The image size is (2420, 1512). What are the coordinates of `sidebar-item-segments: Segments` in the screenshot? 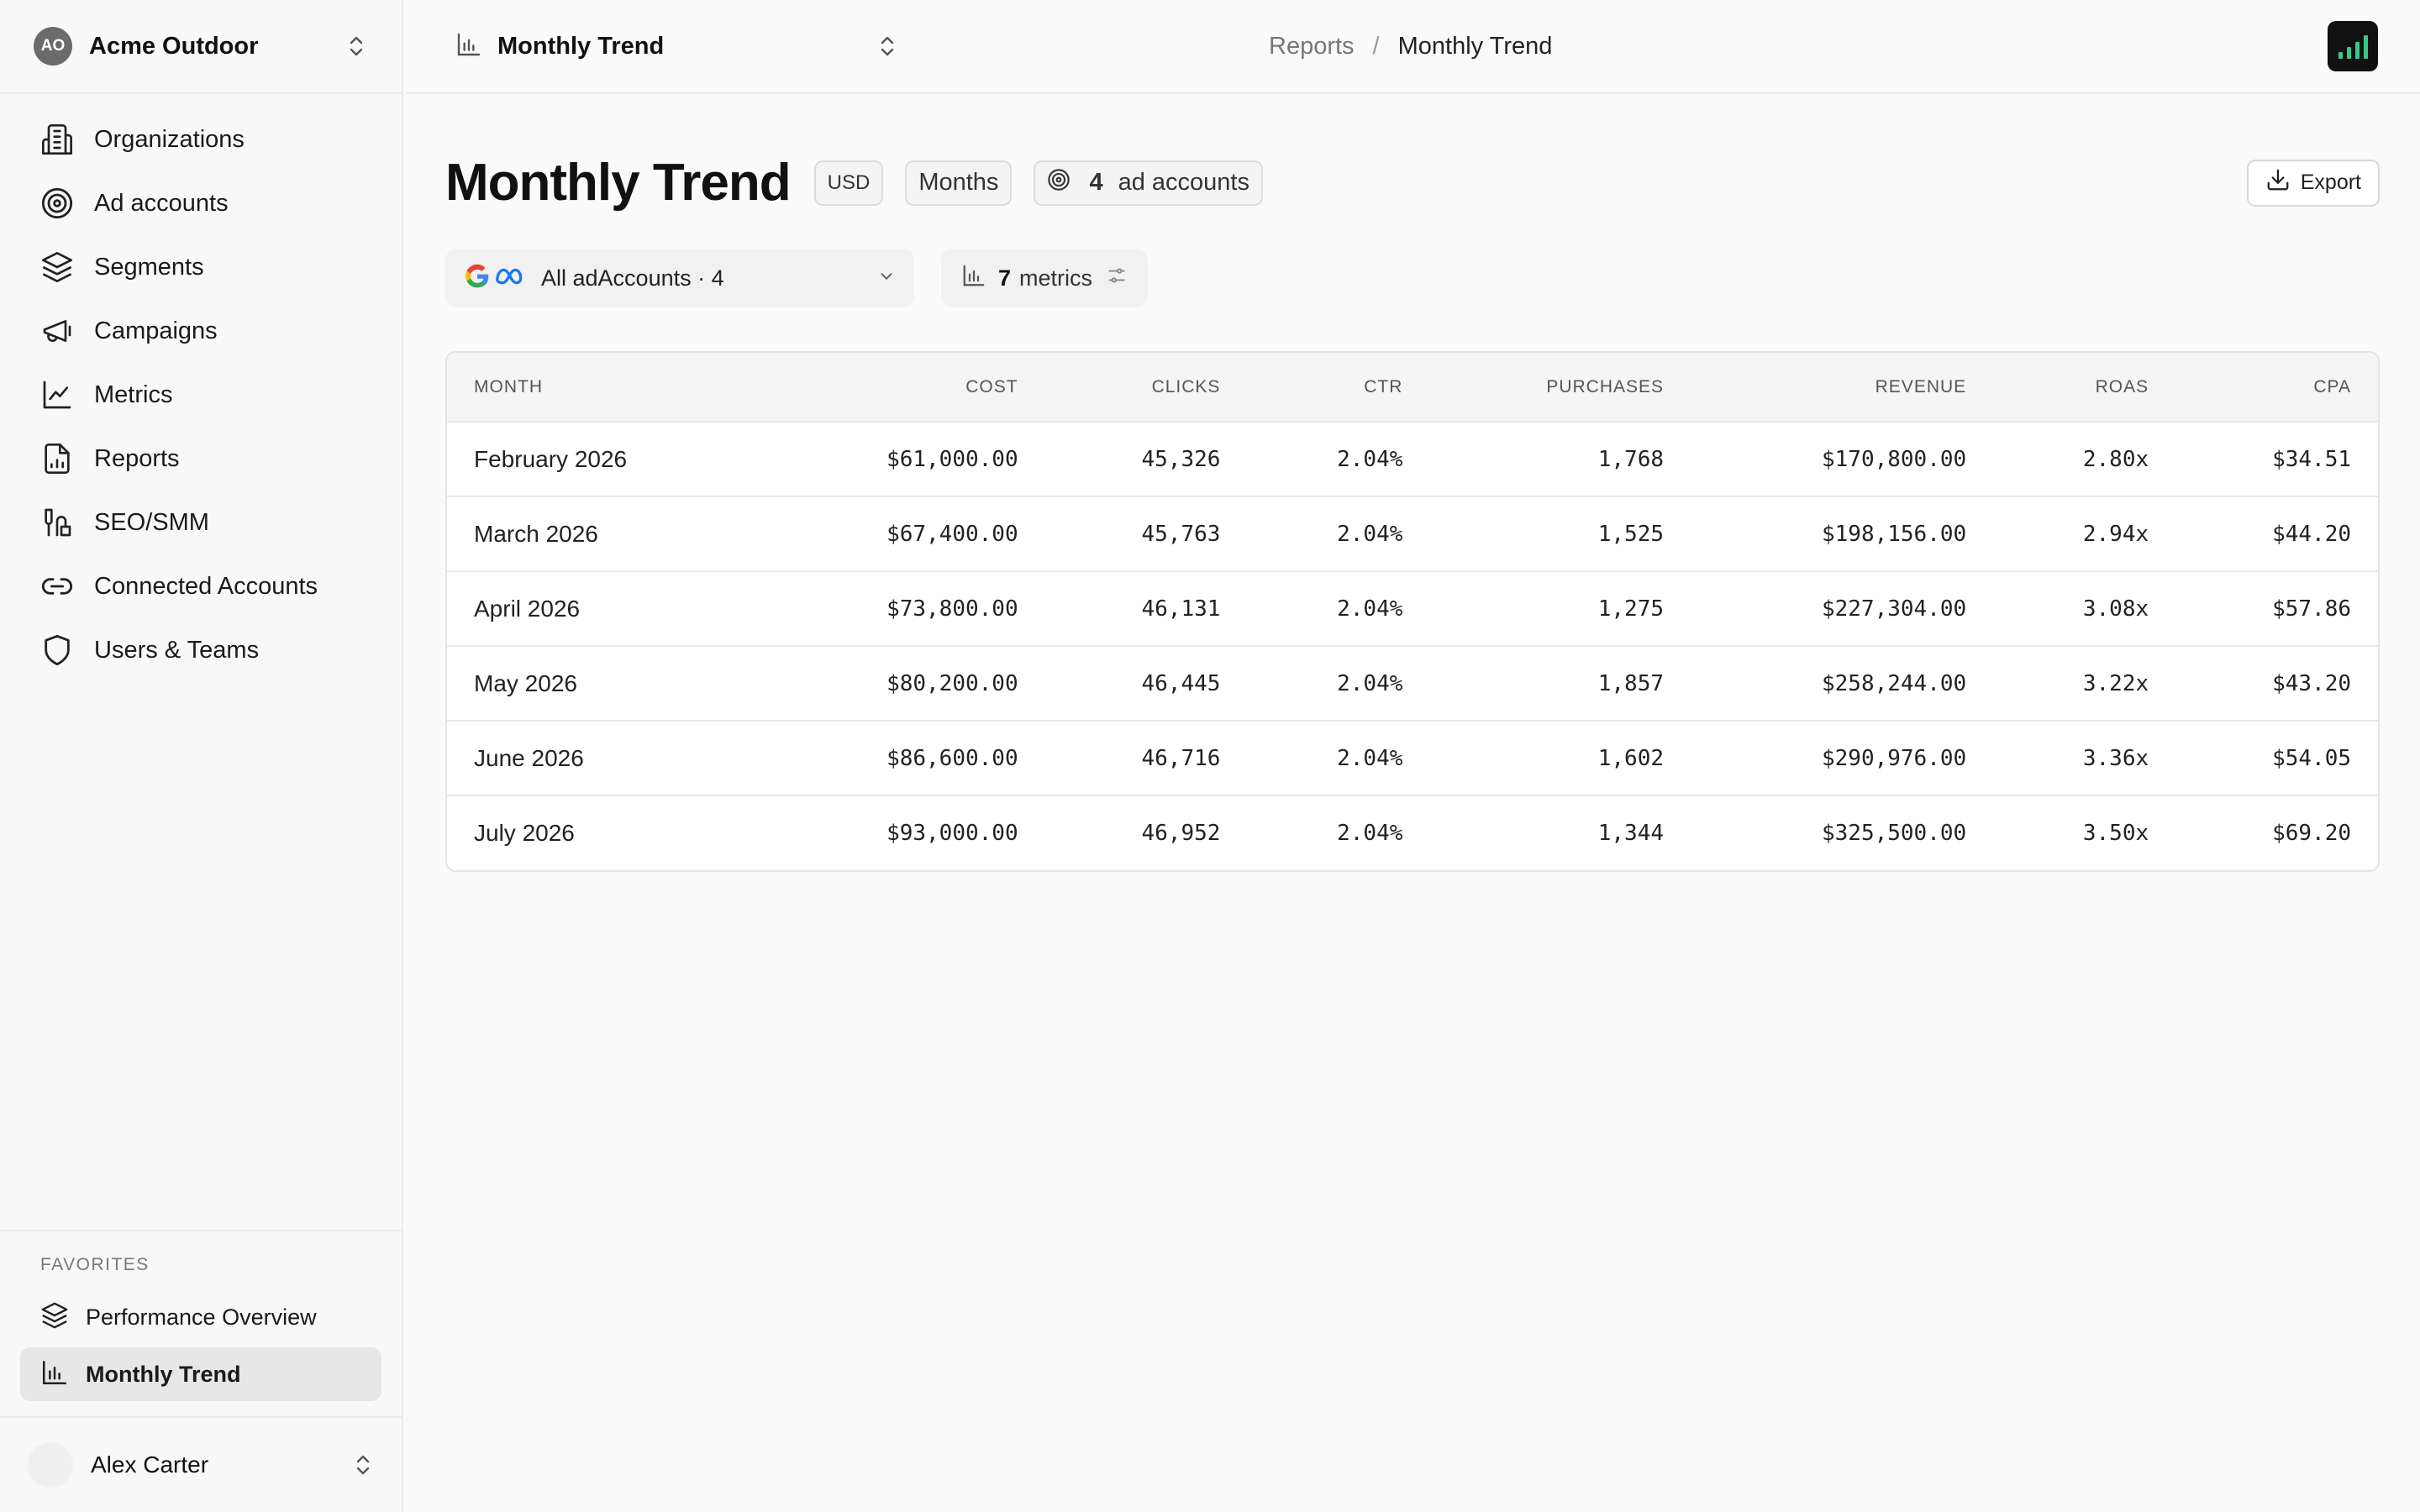 It's located at (201, 267).